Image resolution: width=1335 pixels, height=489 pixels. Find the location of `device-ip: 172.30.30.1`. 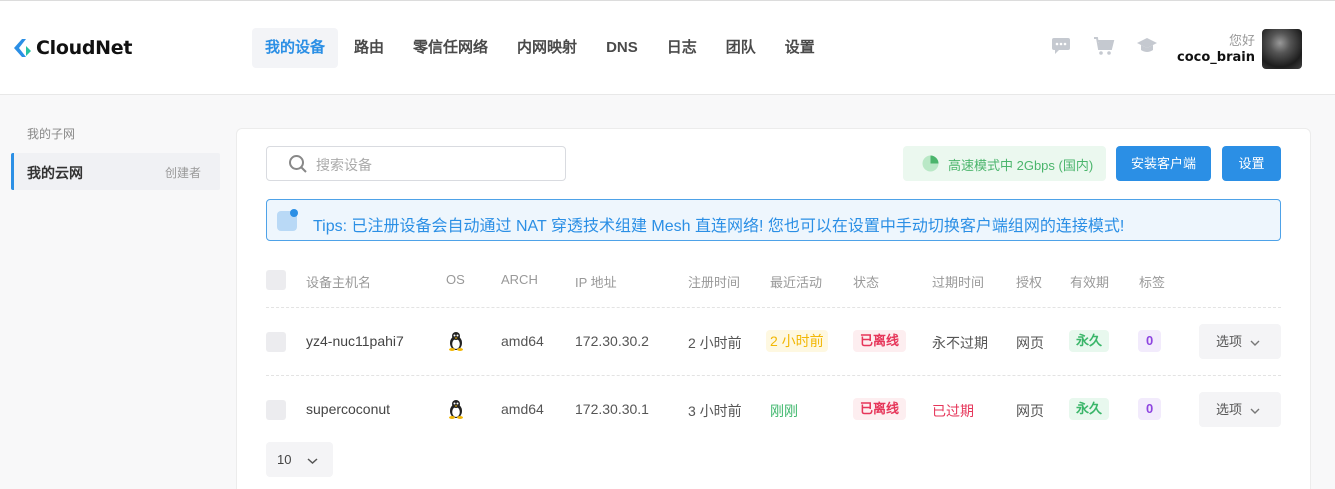

device-ip: 172.30.30.1 is located at coordinates (612, 409).